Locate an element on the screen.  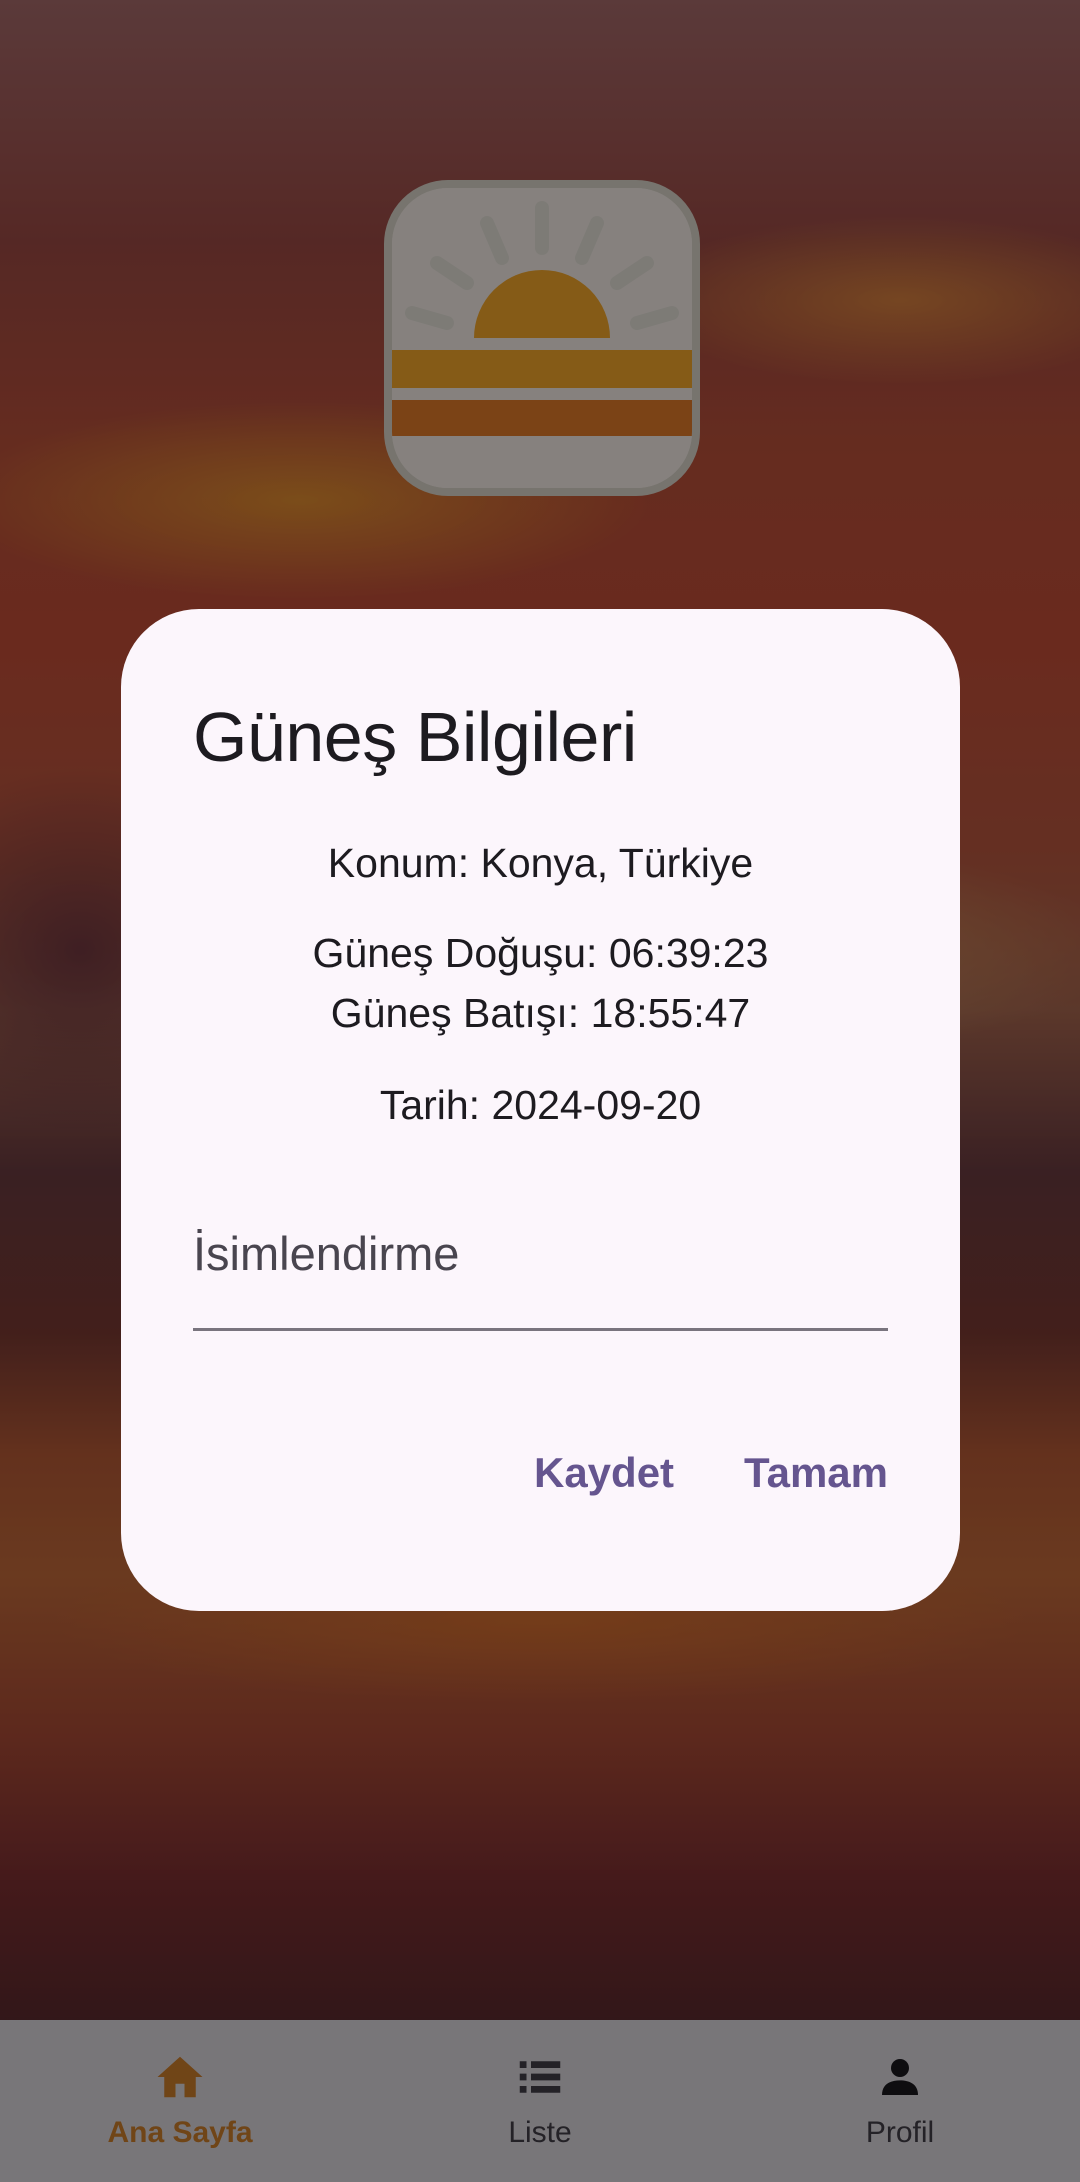
dialog-title: Güneş Bilgileri is located at coordinates (415, 737).